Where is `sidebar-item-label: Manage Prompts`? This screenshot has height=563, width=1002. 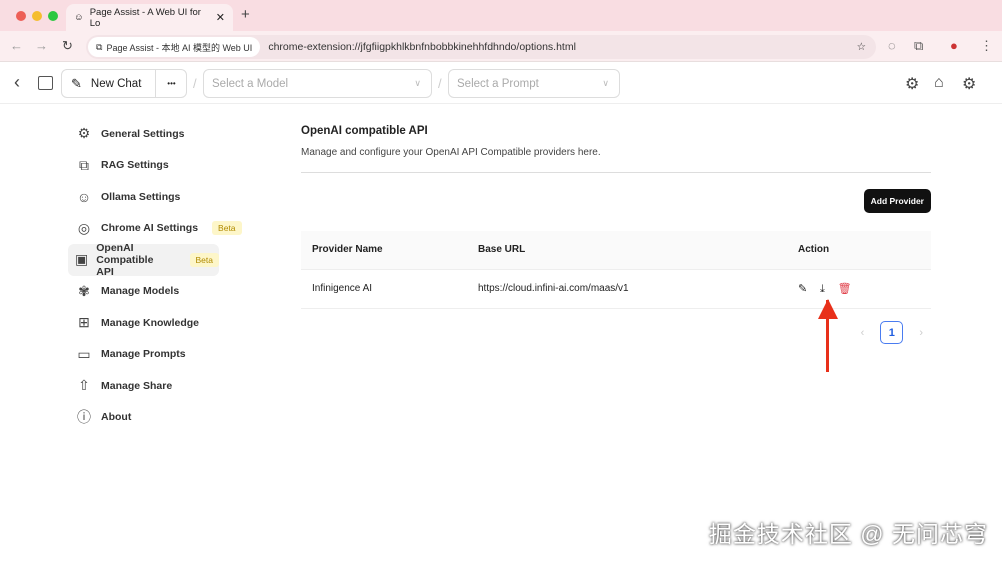 sidebar-item-label: Manage Prompts is located at coordinates (143, 354).